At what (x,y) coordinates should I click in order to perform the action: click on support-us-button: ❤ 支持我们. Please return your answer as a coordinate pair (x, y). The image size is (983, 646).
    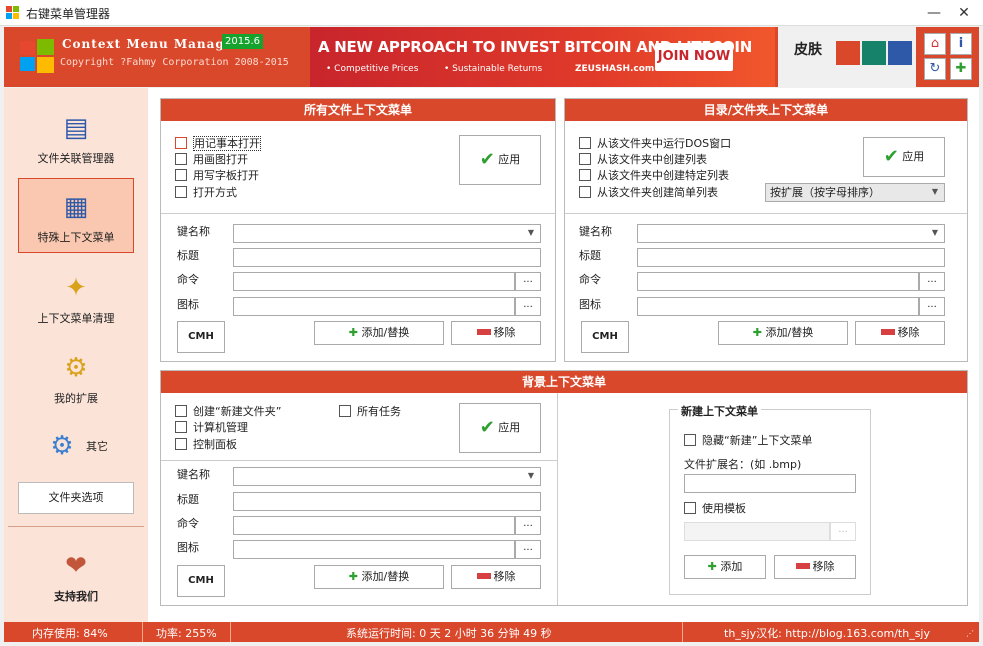
    Looking at the image, I should click on (76, 578).